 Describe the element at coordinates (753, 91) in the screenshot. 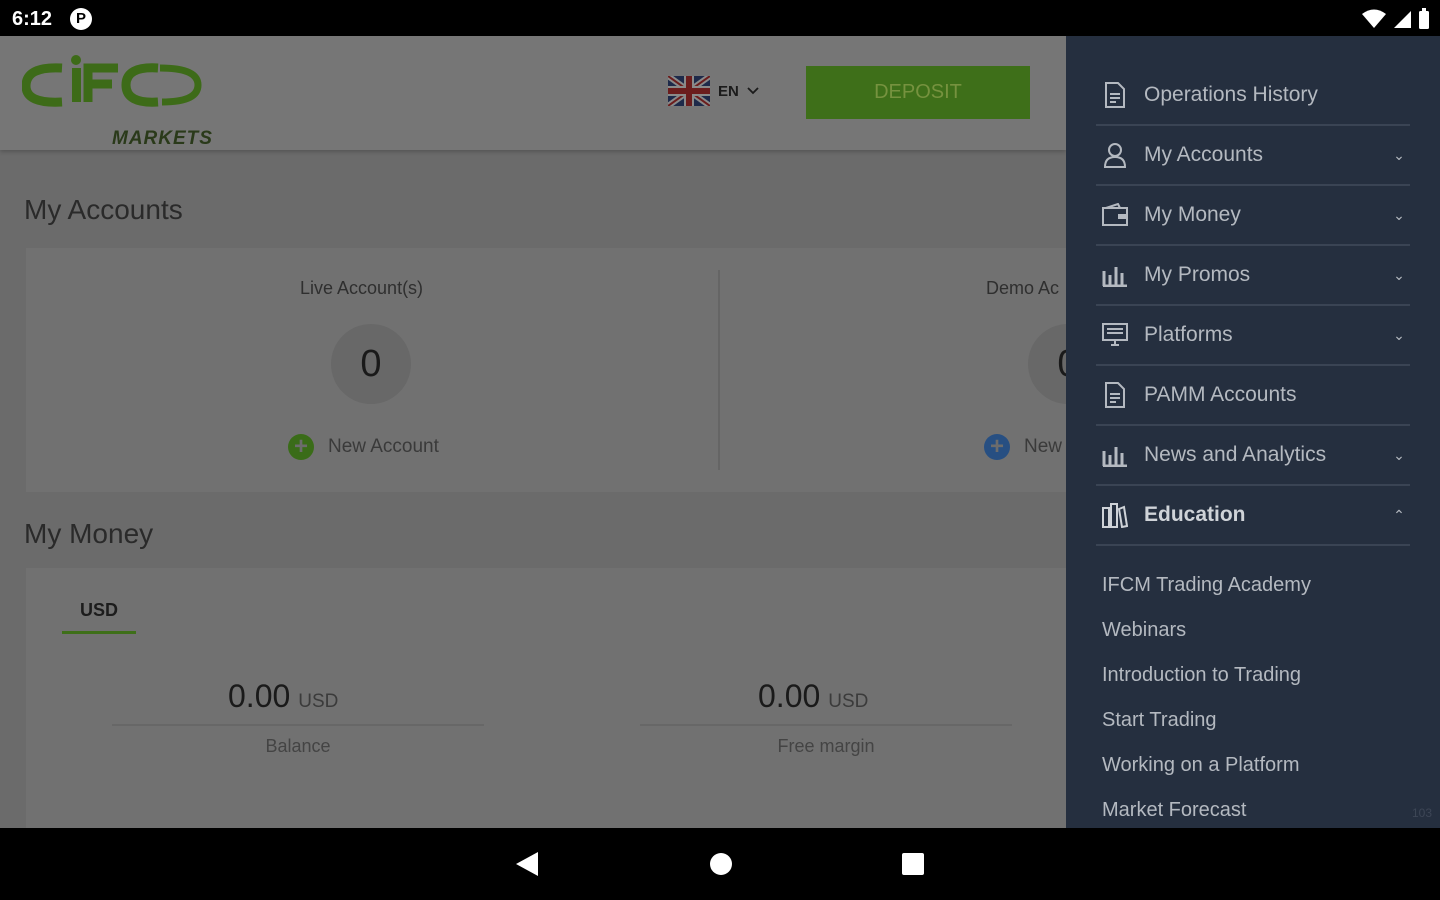

I see `chevron-down-icon` at that location.